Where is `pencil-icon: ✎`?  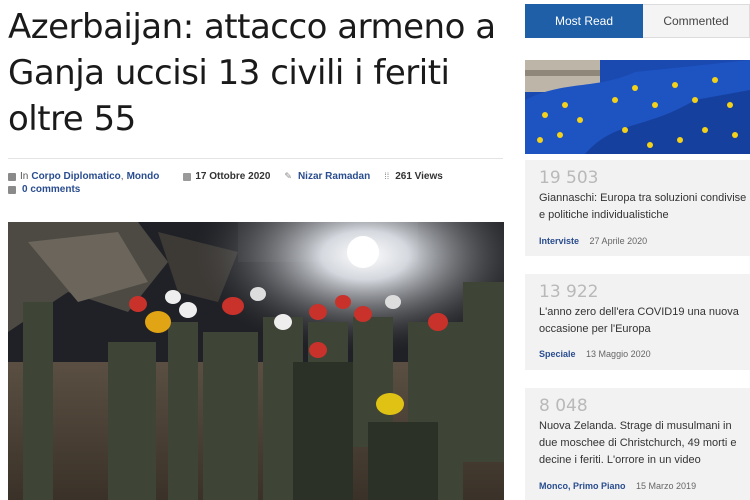 pencil-icon: ✎ is located at coordinates (288, 176).